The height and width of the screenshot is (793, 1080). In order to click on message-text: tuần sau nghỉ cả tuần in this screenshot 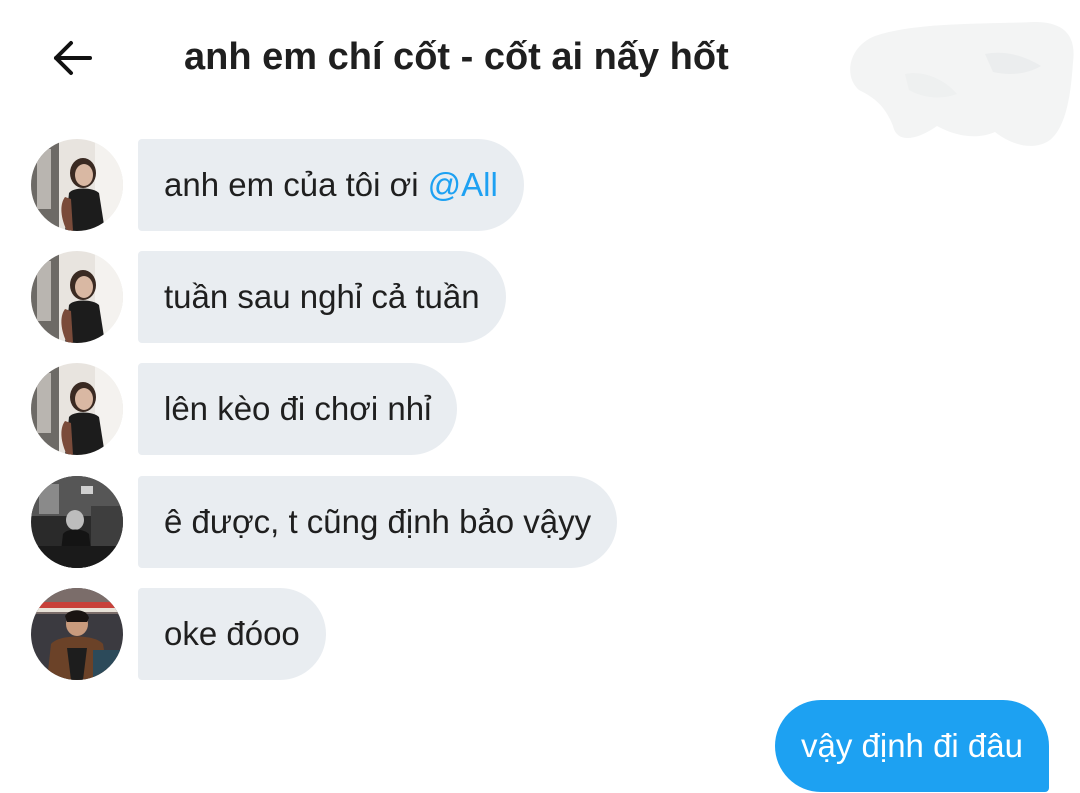, I will do `click(322, 296)`.